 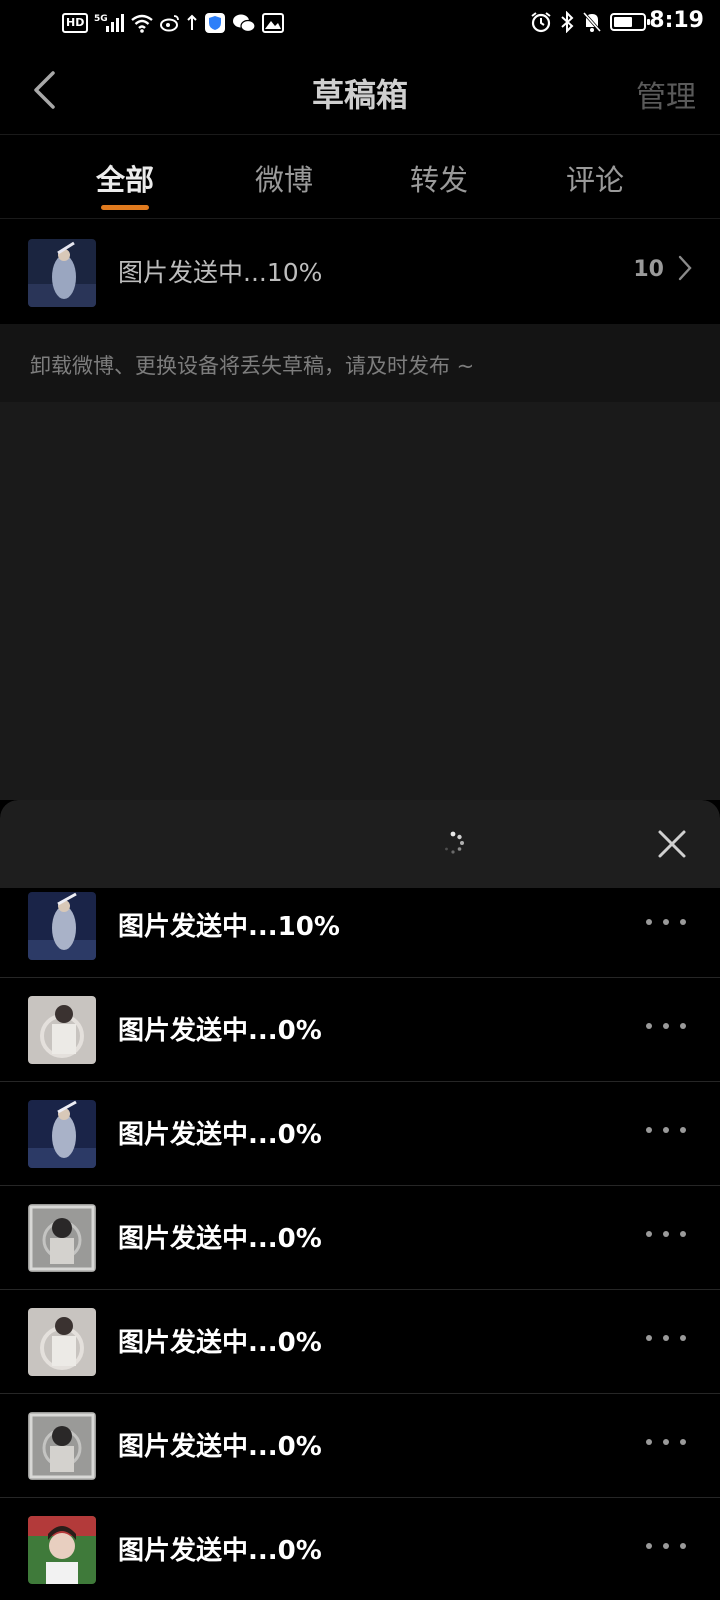 What do you see at coordinates (101, 19) in the screenshot?
I see `svg-text: 5G` at bounding box center [101, 19].